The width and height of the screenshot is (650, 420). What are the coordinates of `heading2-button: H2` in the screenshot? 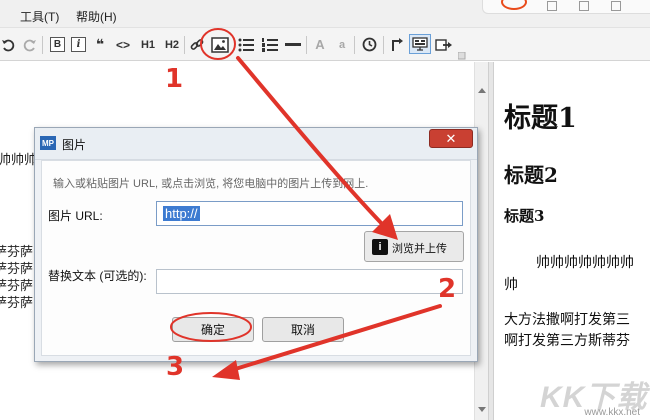 It's located at (172, 44).